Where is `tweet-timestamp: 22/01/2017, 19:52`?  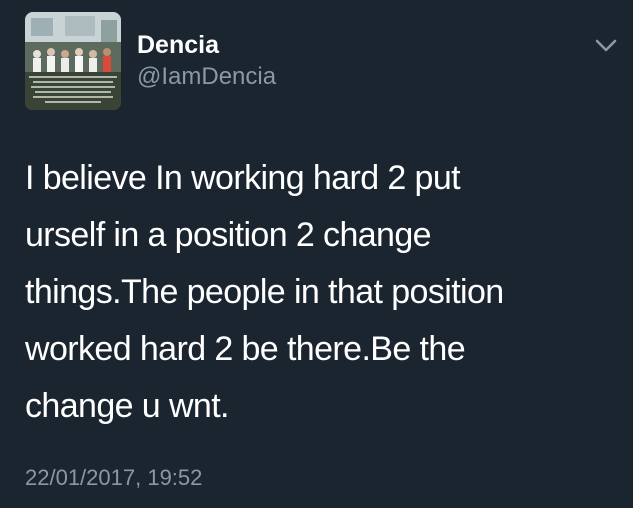 tweet-timestamp: 22/01/2017, 19:52 is located at coordinates (113, 478).